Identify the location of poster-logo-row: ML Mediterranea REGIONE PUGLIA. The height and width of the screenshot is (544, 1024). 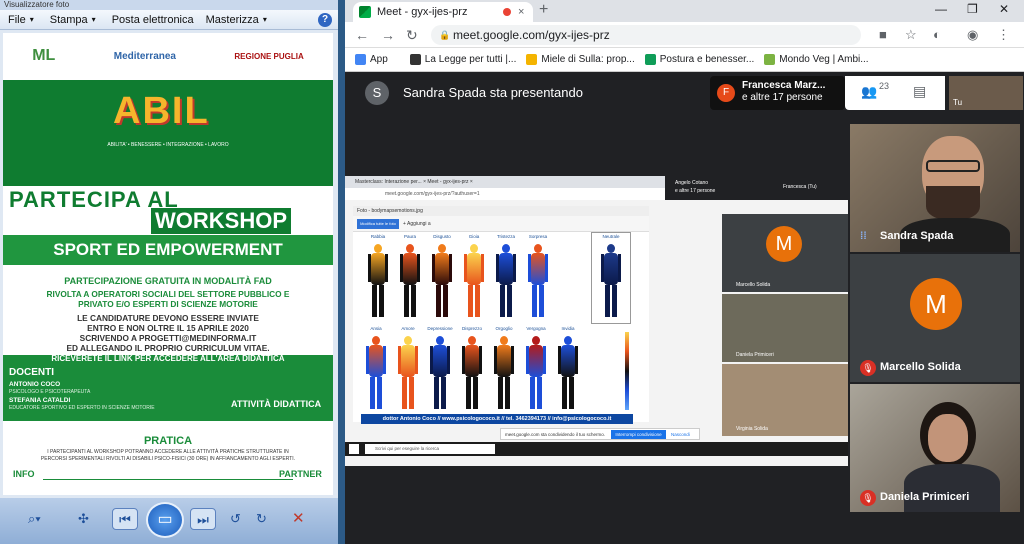
(168, 56).